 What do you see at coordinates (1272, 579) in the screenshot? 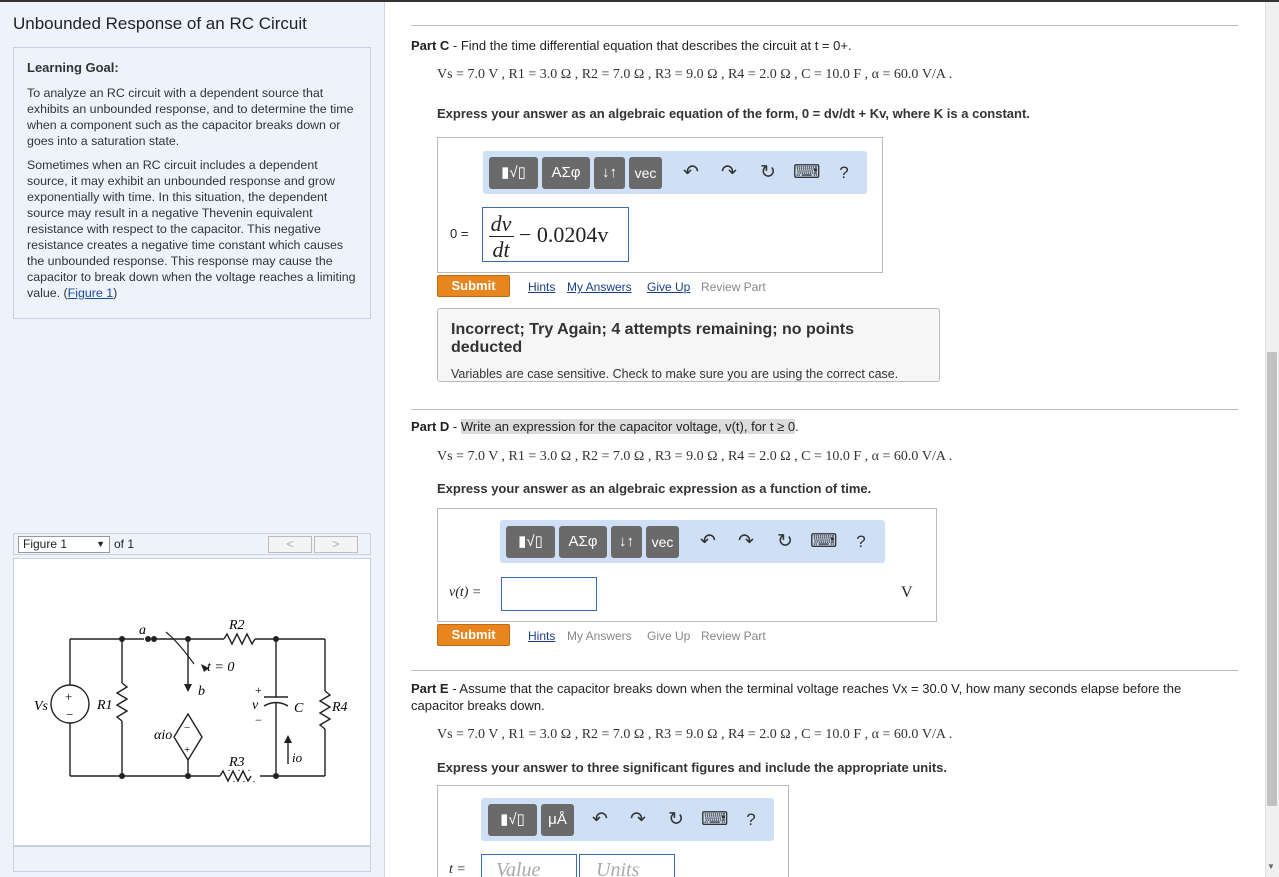
I see `scrollbar-thumb` at bounding box center [1272, 579].